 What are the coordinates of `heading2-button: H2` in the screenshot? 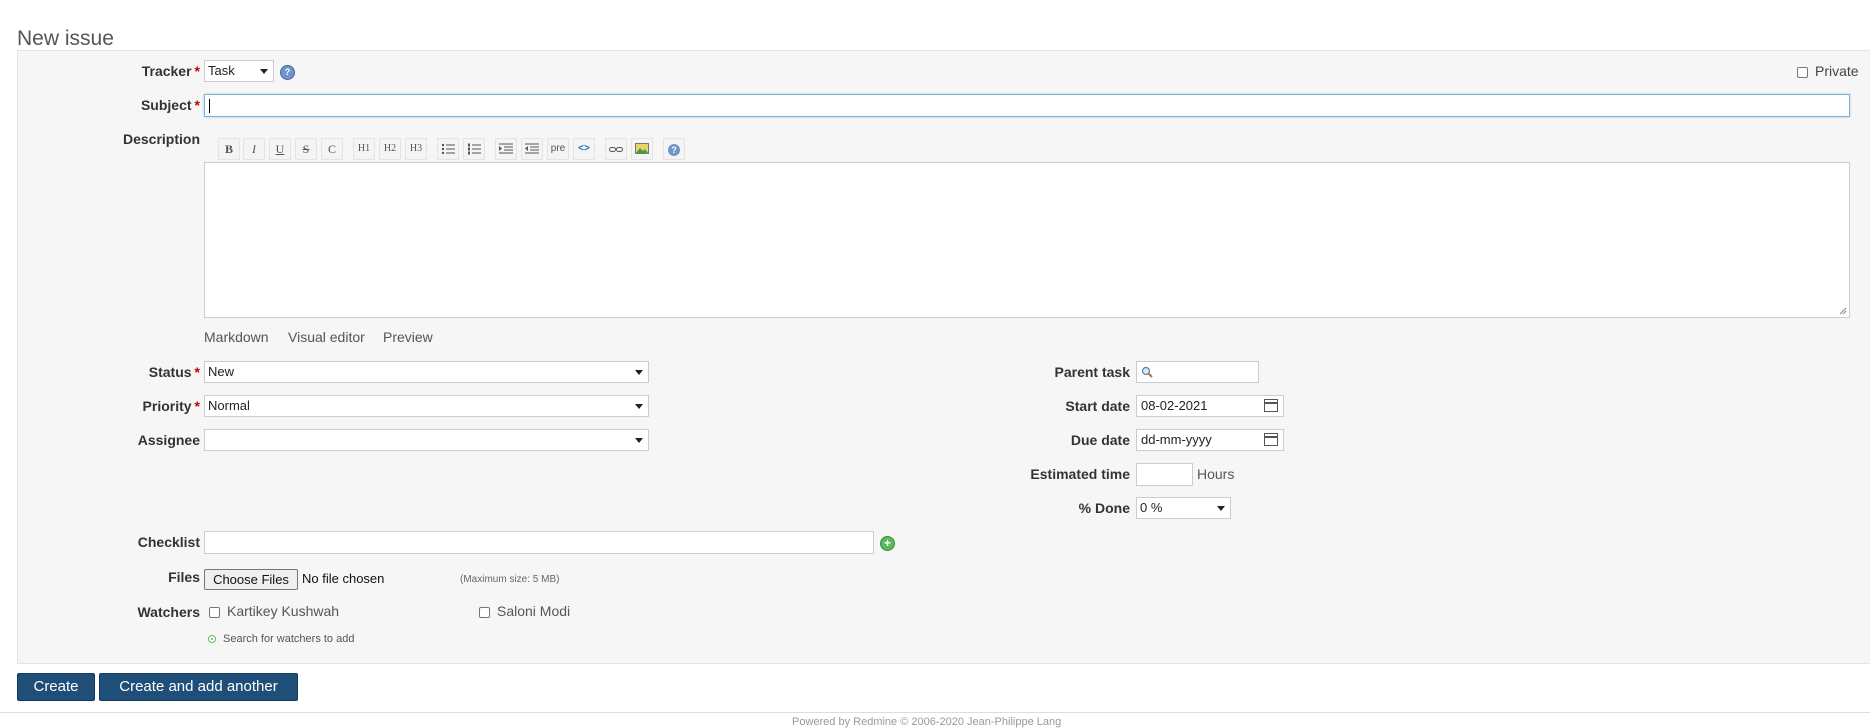 It's located at (390, 149).